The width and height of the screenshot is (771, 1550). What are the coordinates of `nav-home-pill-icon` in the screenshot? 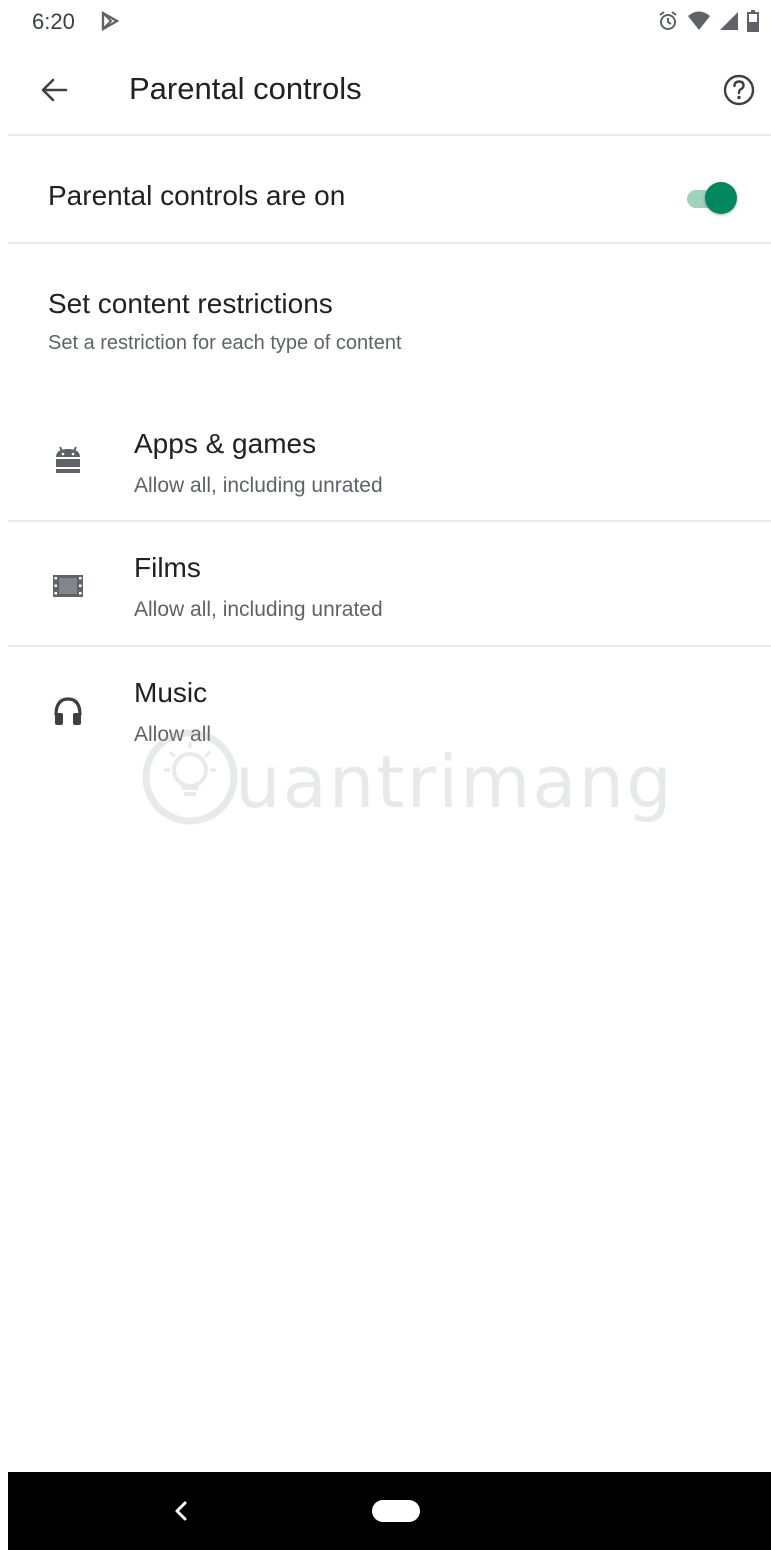 It's located at (396, 1511).